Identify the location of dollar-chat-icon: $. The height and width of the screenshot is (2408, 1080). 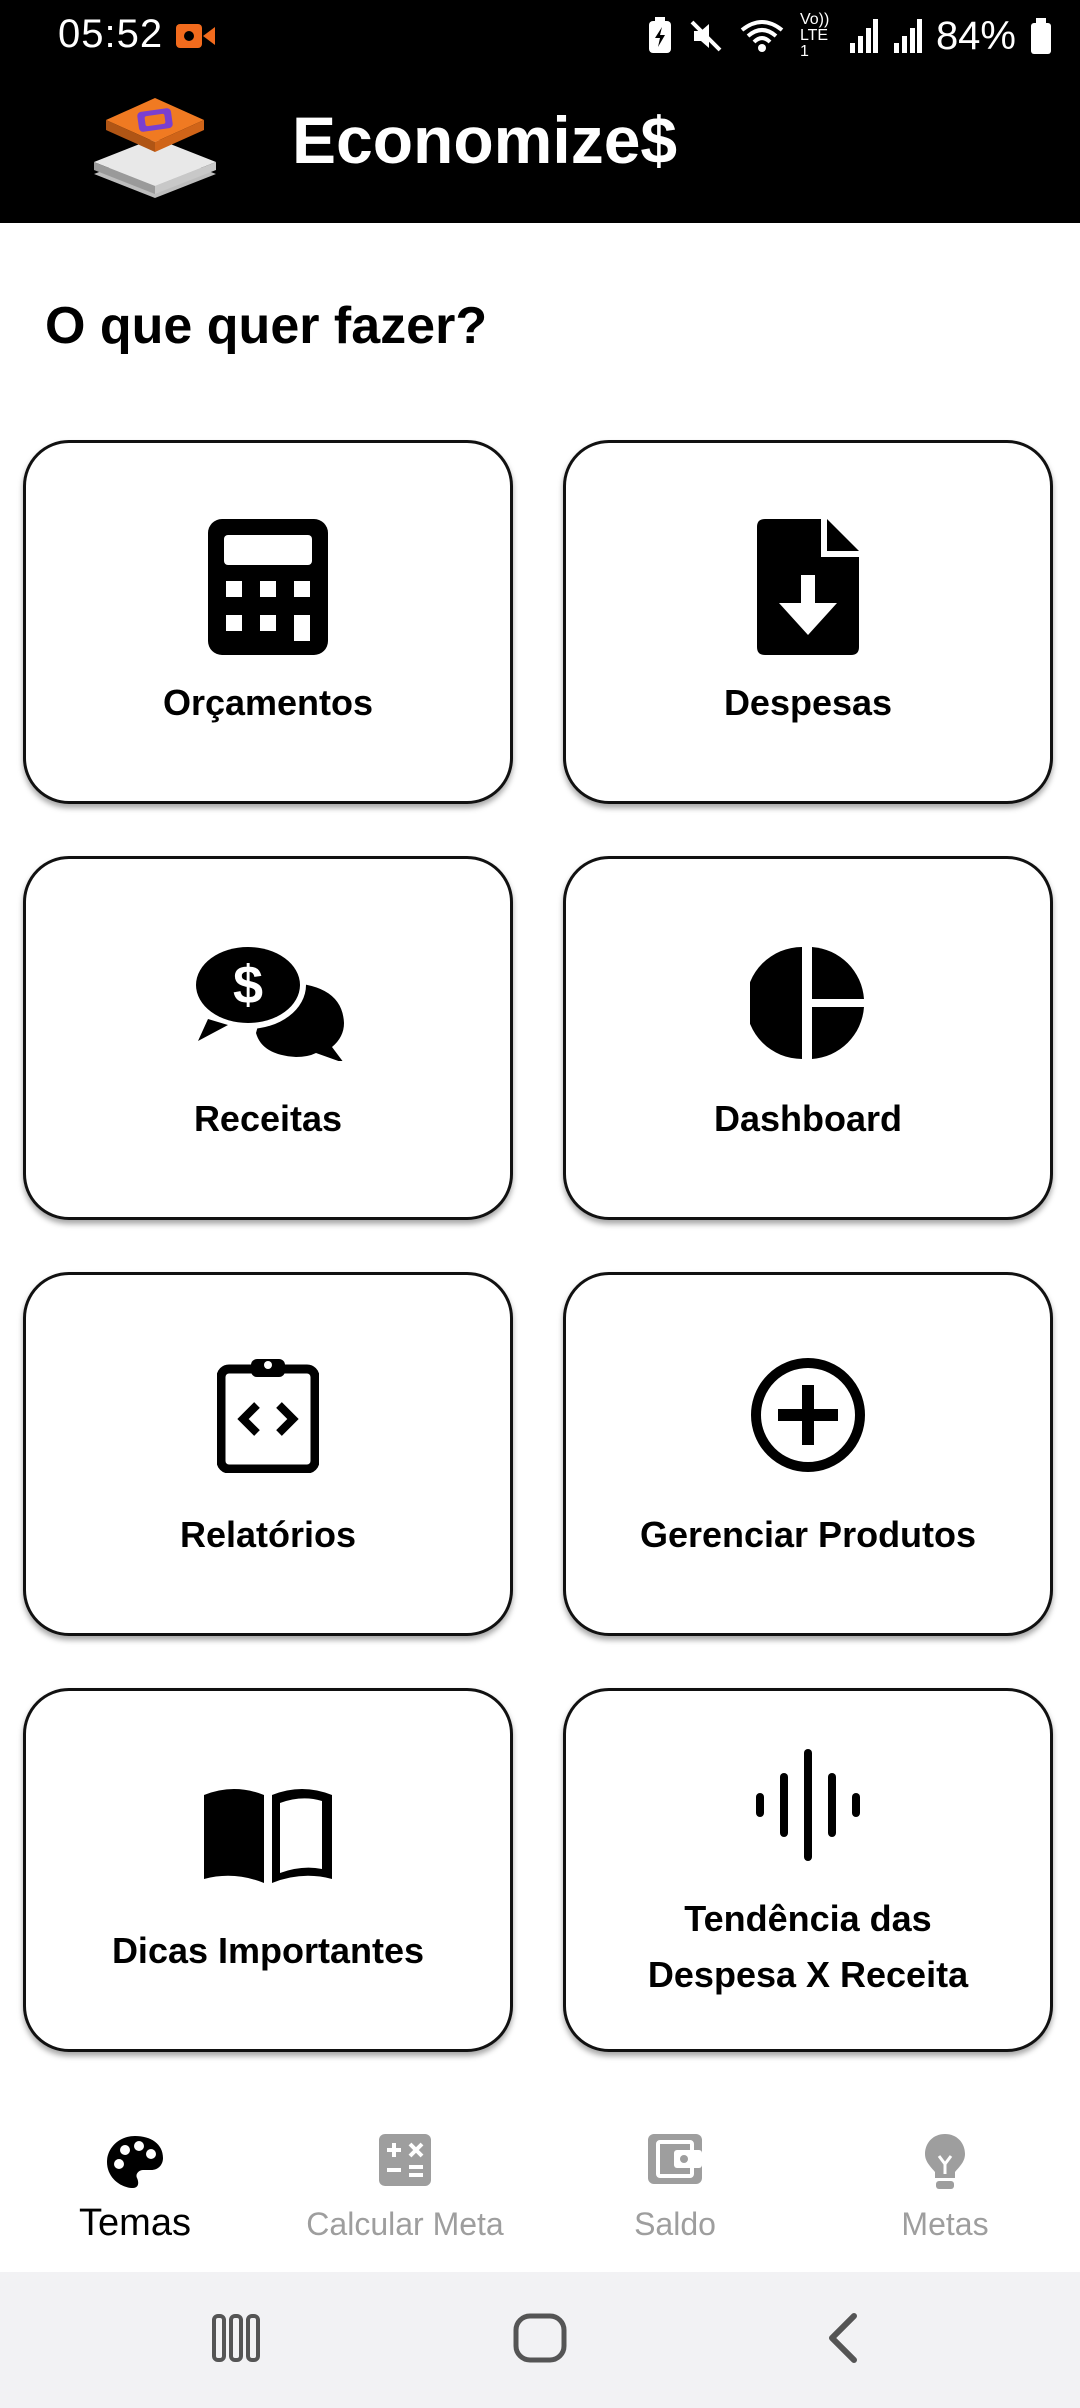
(267, 1001).